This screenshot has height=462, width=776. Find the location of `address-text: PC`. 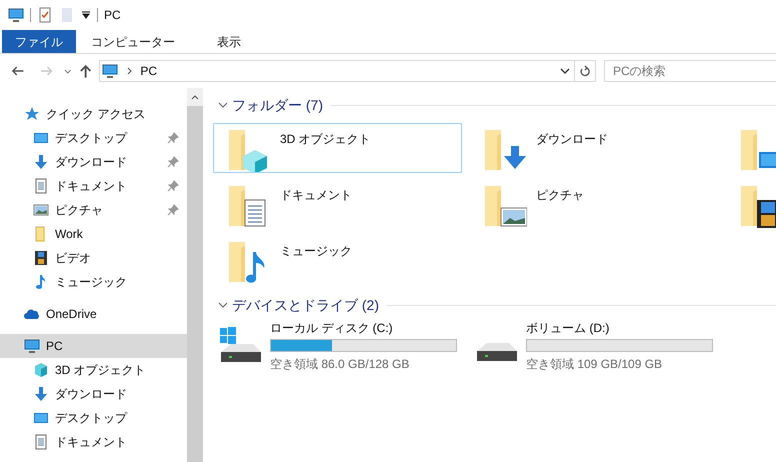

address-text: PC is located at coordinates (149, 71).